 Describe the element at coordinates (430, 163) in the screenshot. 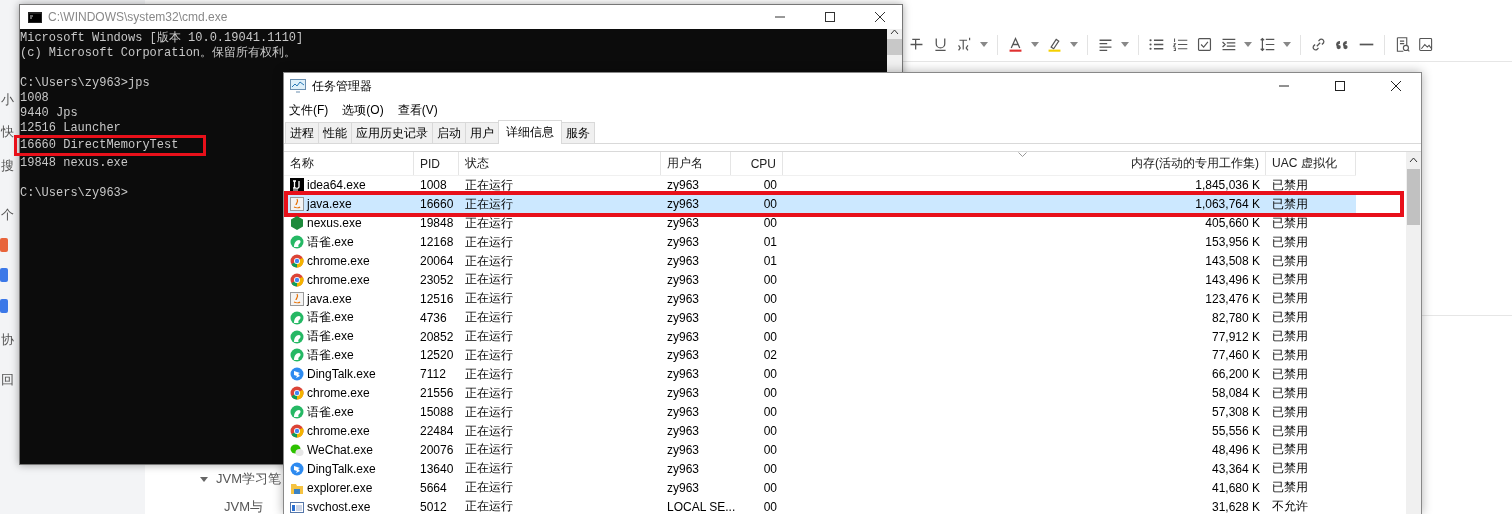

I see `column-header: PID` at that location.